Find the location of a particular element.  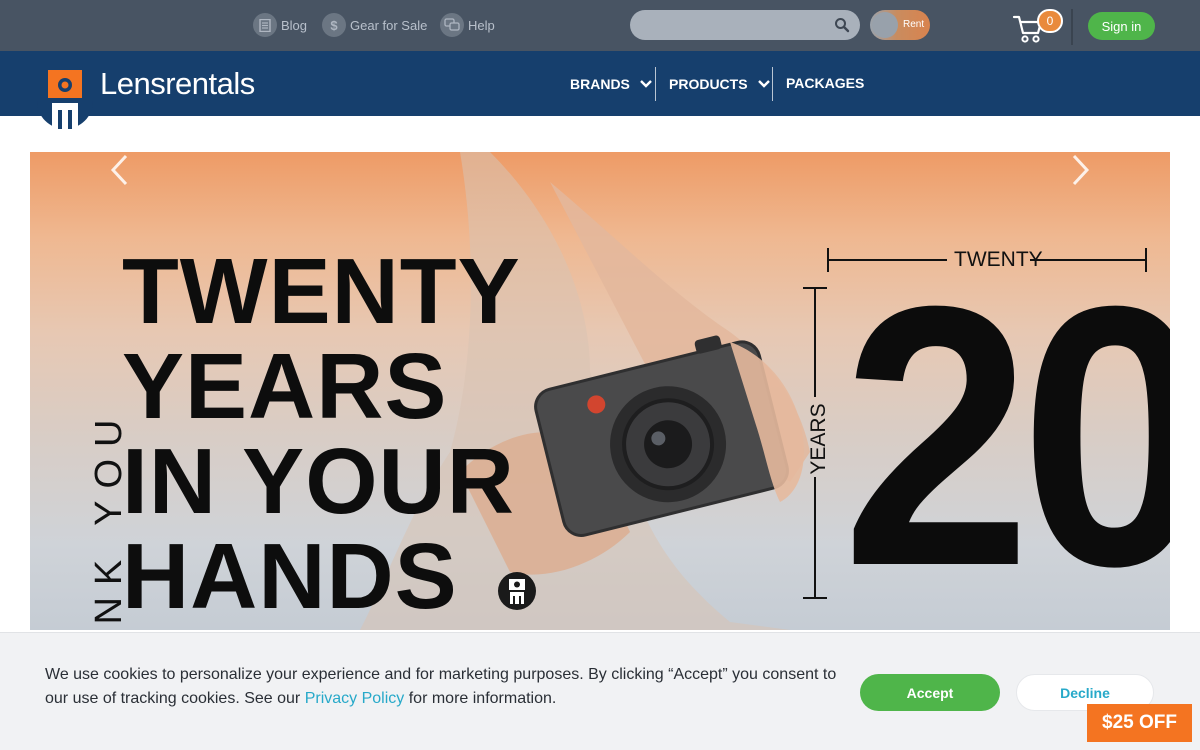

divider is located at coordinates (1072, 27).